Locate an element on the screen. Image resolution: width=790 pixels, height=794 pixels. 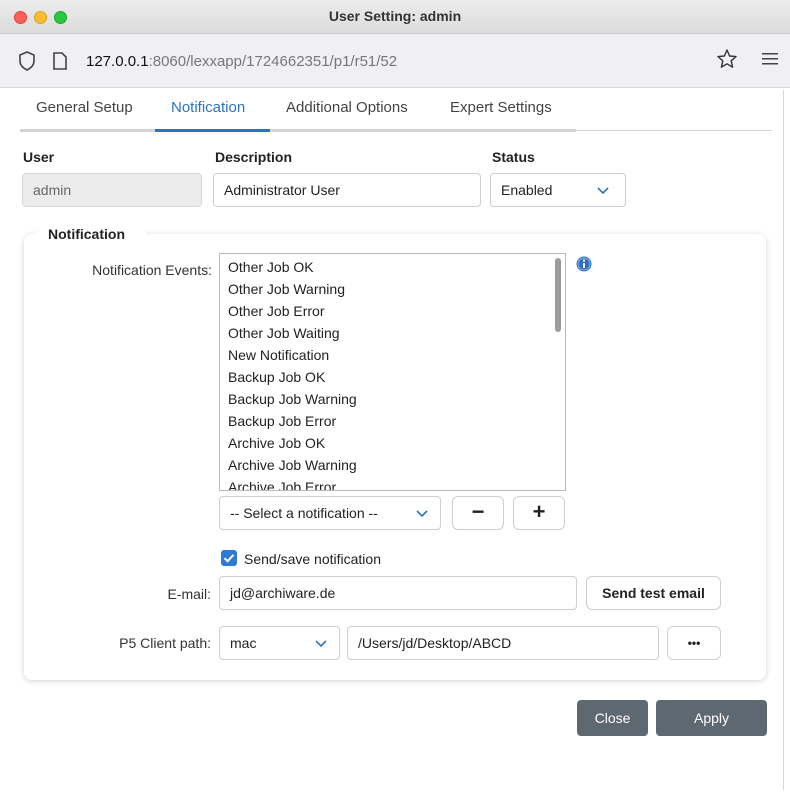
active-tab-indicator is located at coordinates (212, 130).